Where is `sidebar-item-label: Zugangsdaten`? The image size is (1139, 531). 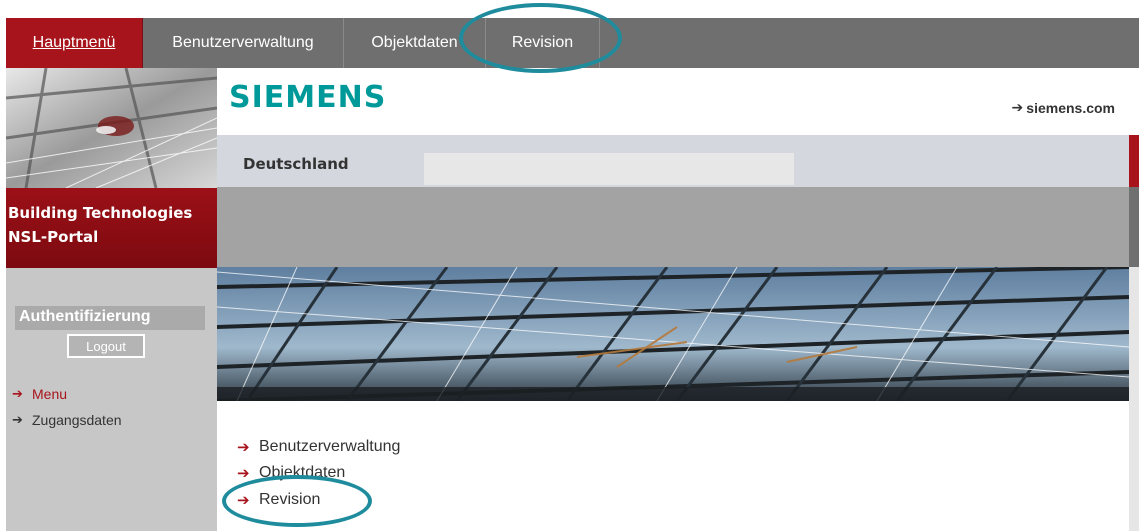
sidebar-item-label: Zugangsdaten is located at coordinates (77, 420).